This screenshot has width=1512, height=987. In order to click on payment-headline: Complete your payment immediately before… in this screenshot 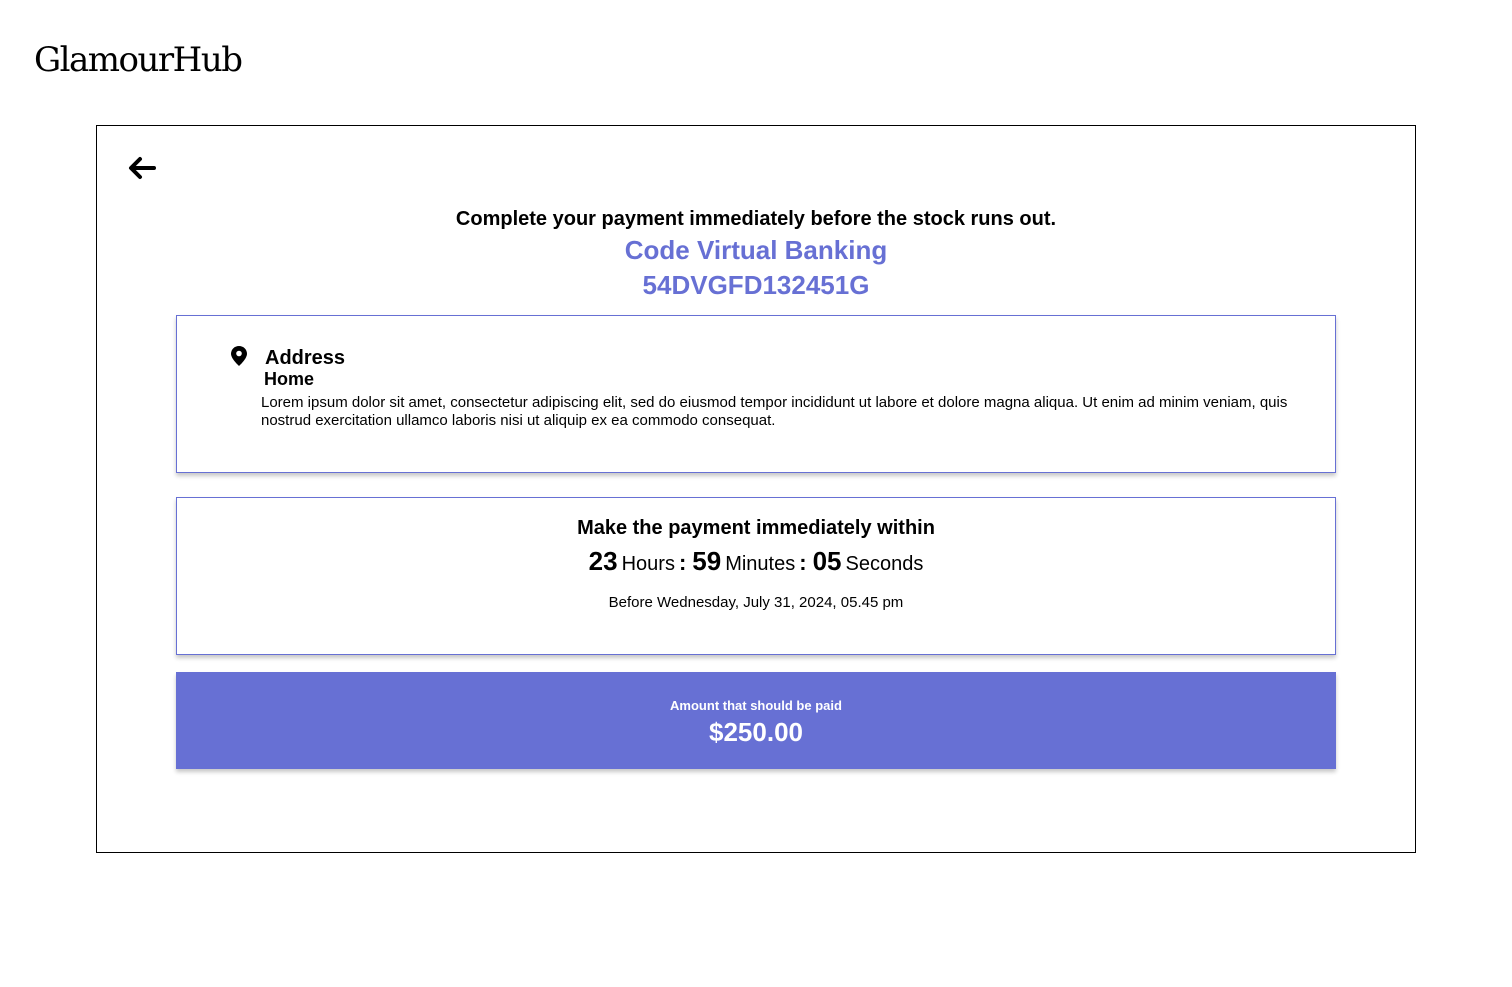, I will do `click(756, 219)`.